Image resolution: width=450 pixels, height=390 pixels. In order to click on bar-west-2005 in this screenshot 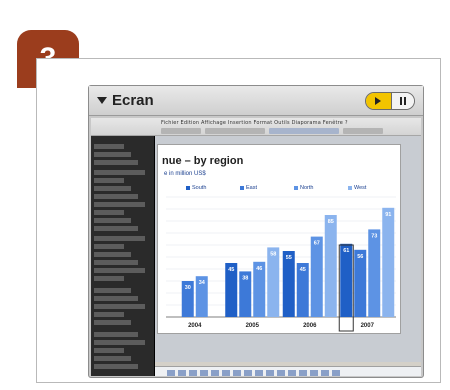, I will do `click(273, 282)`.